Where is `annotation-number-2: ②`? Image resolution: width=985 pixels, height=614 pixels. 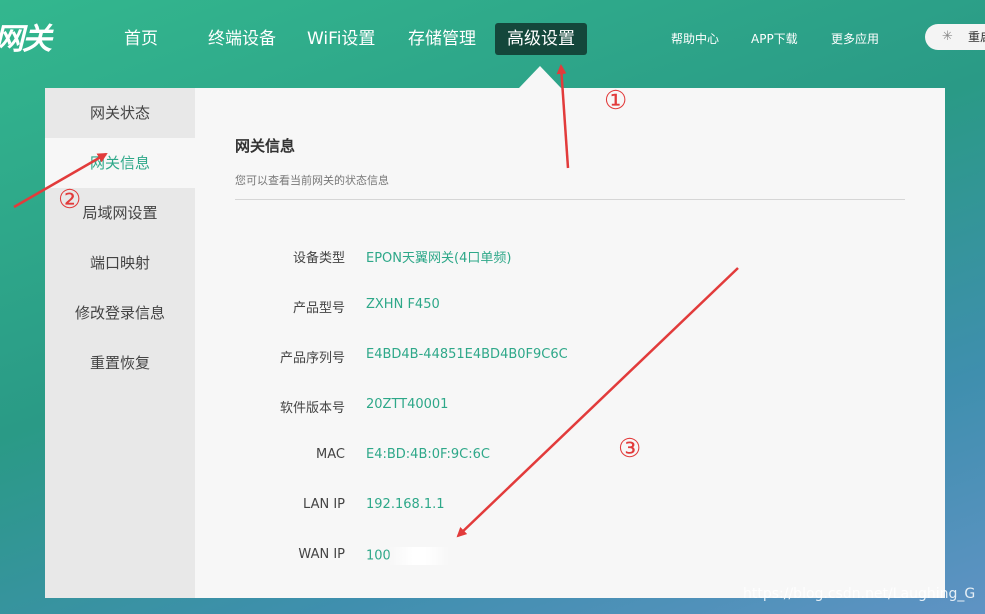
annotation-number-2: ② is located at coordinates (70, 200).